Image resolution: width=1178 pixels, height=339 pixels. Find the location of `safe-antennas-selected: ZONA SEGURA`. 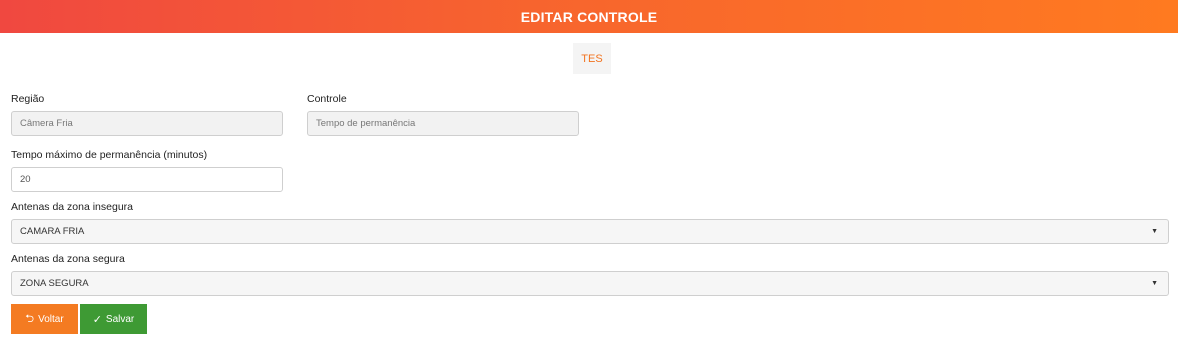

safe-antennas-selected: ZONA SEGURA is located at coordinates (54, 283).